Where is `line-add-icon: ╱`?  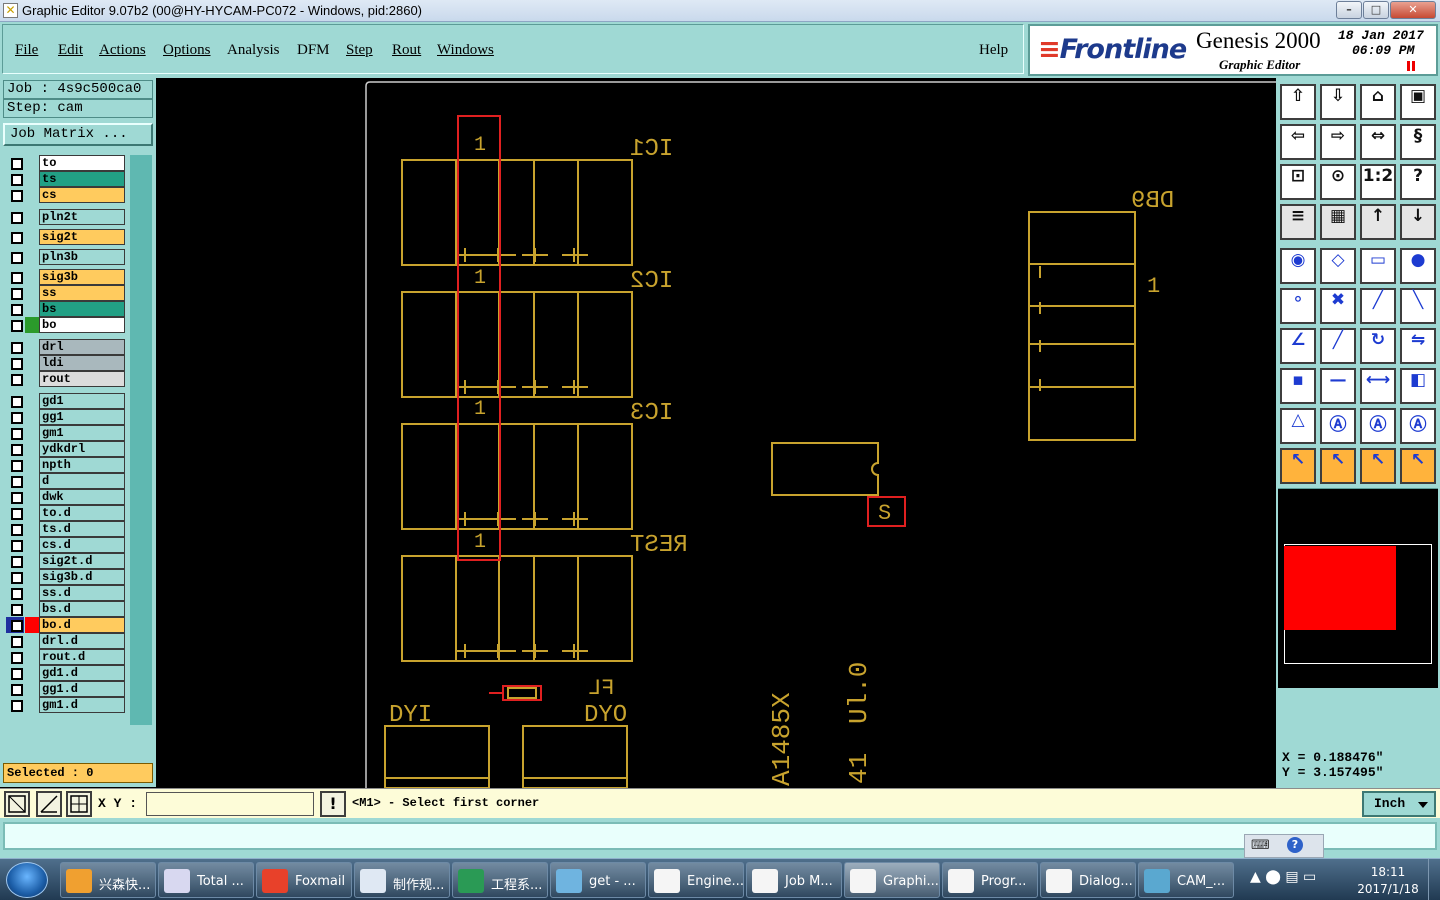
line-add-icon: ╱ is located at coordinates (1378, 306).